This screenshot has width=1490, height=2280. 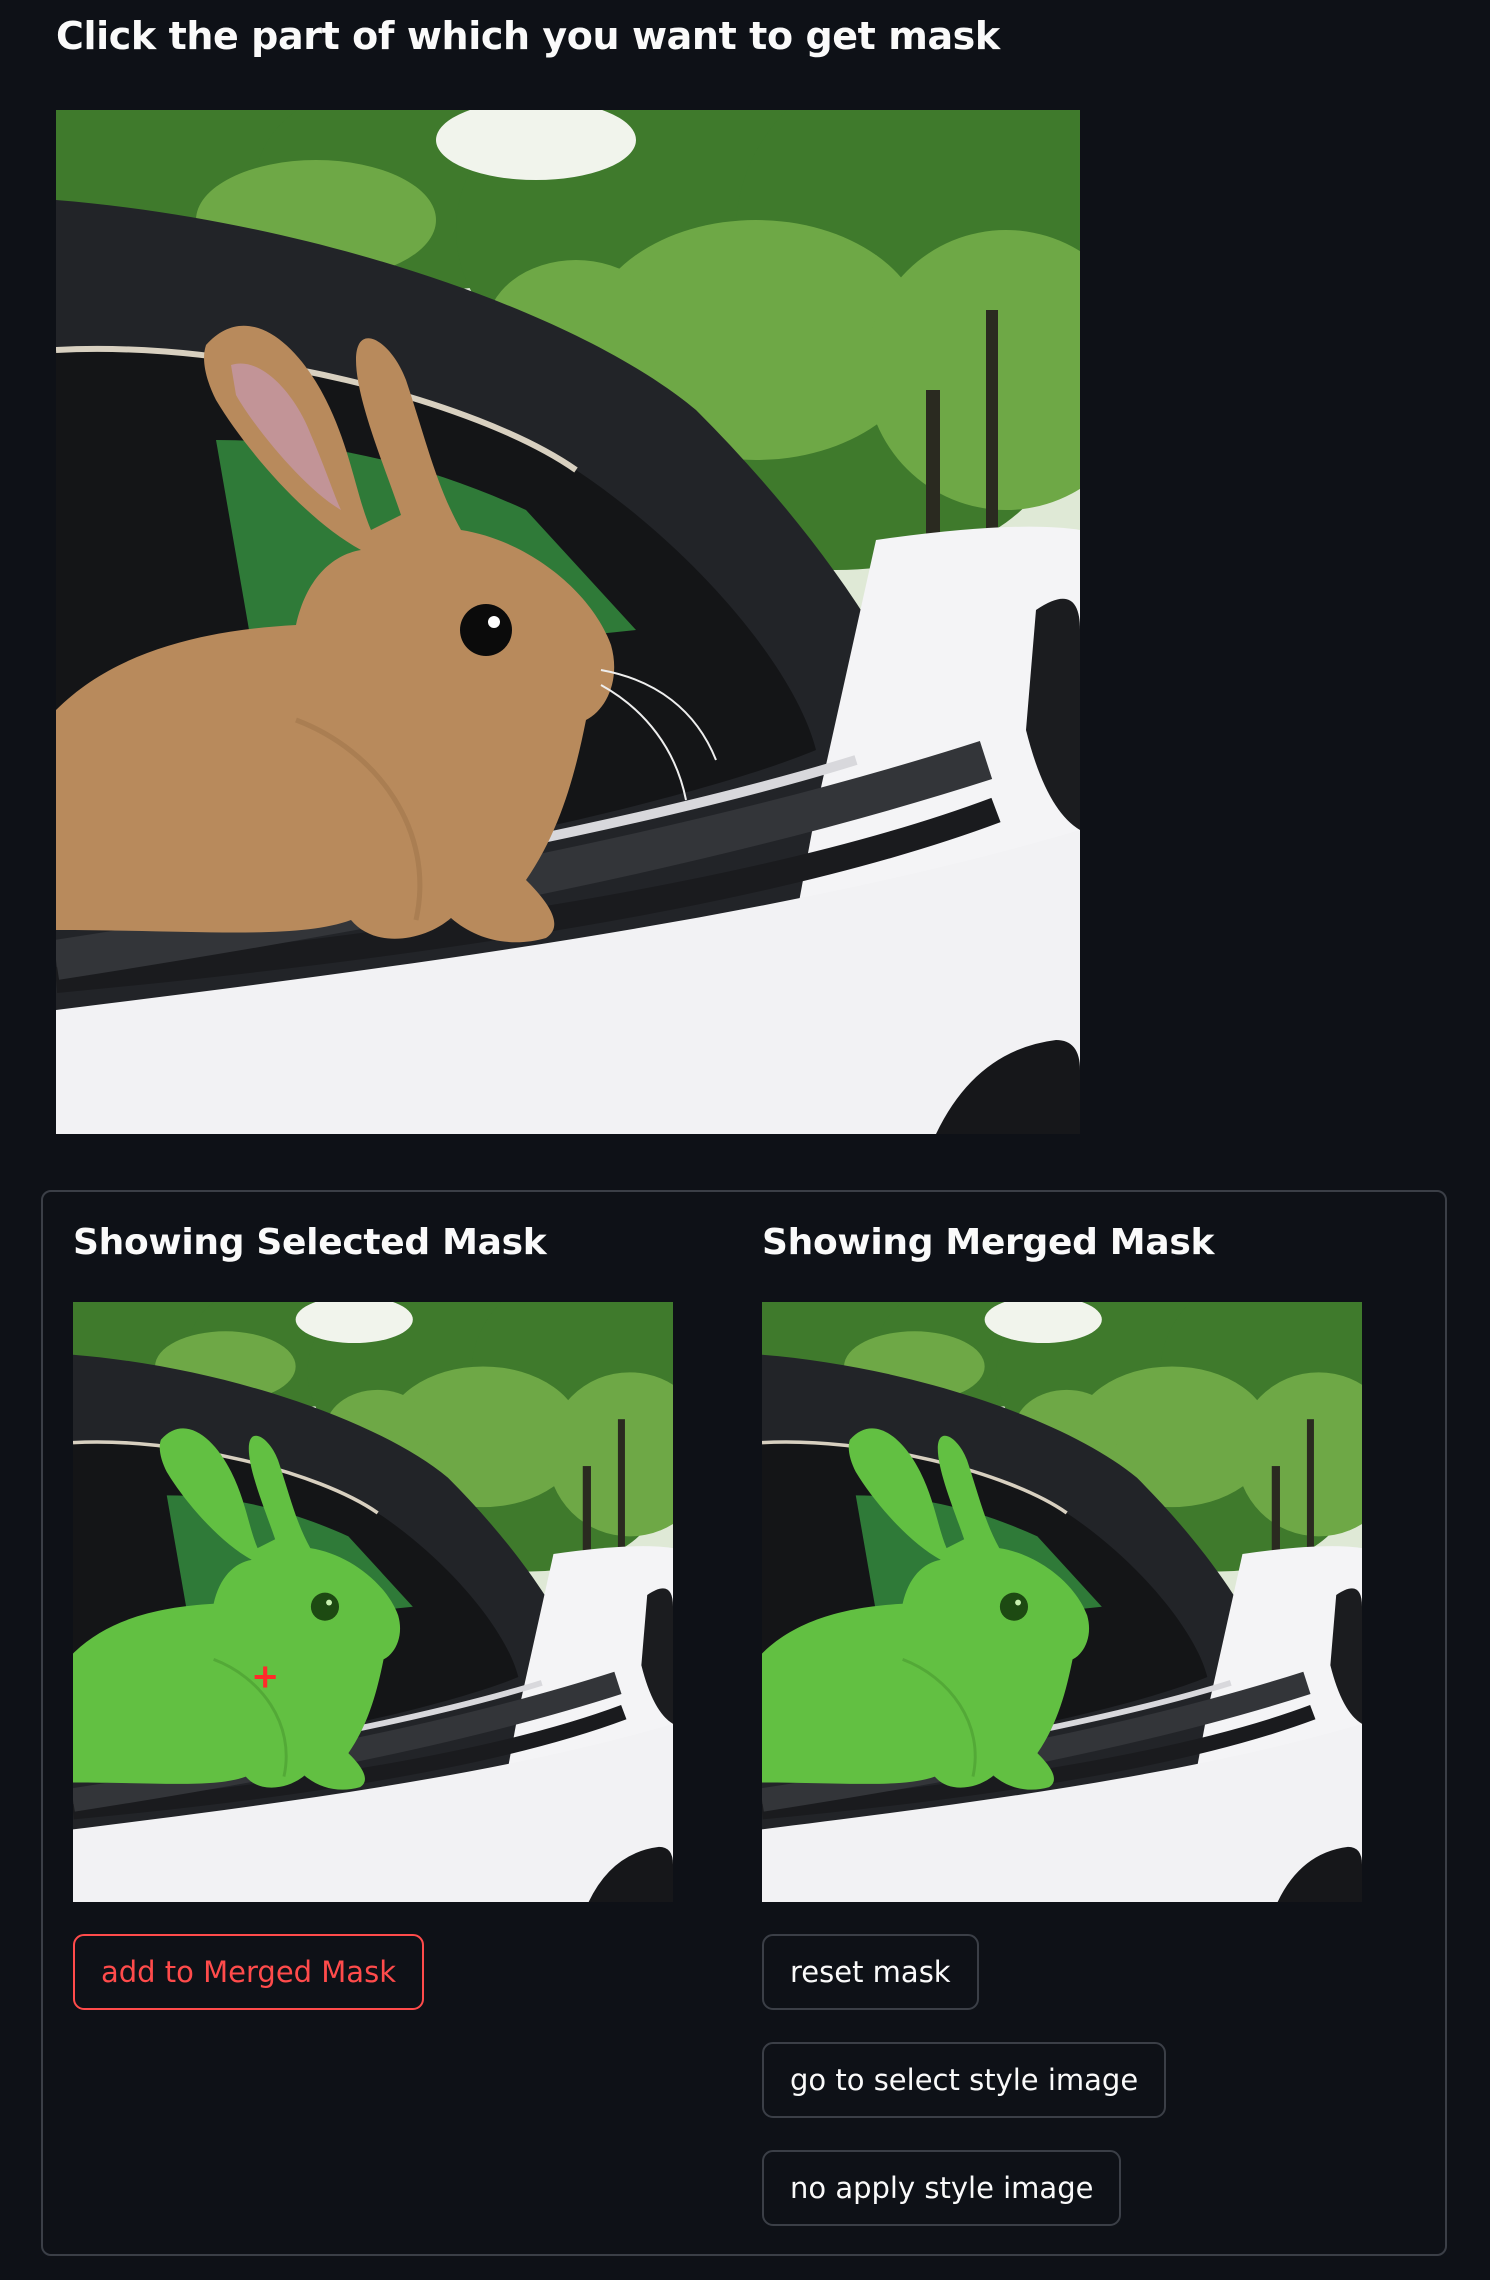 I want to click on selected-mask-image, so click(x=373, y=1602).